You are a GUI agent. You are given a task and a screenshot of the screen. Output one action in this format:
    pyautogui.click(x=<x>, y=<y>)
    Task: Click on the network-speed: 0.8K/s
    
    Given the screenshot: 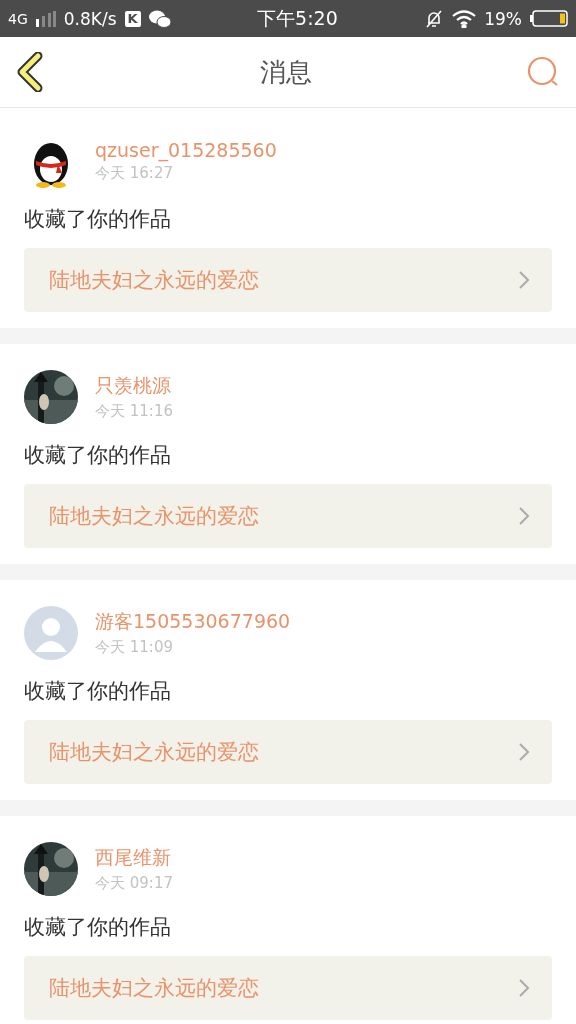 What is the action you would take?
    pyautogui.click(x=90, y=18)
    